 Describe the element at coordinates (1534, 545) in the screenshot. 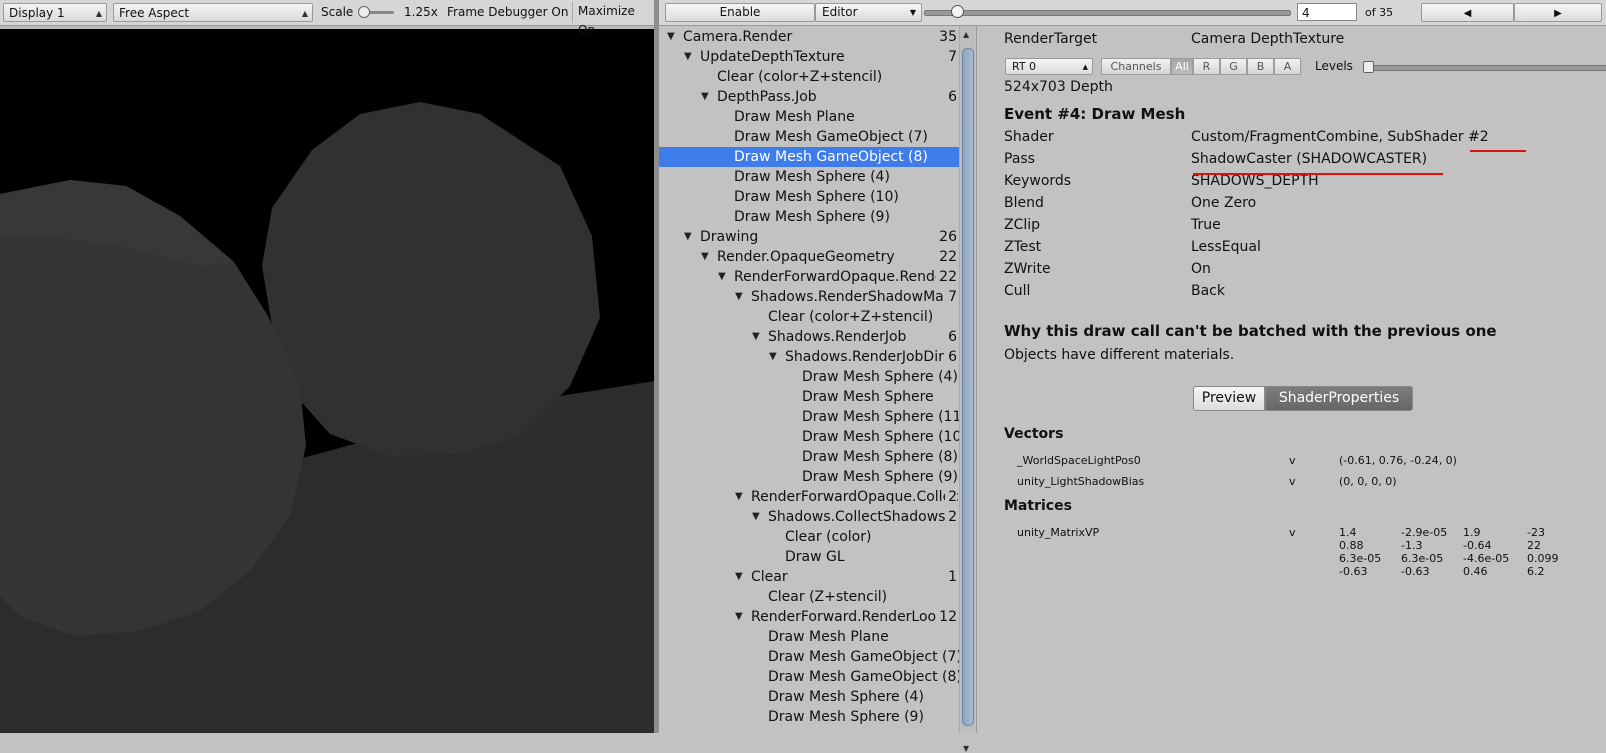

I see `matrix-cell: 22` at that location.